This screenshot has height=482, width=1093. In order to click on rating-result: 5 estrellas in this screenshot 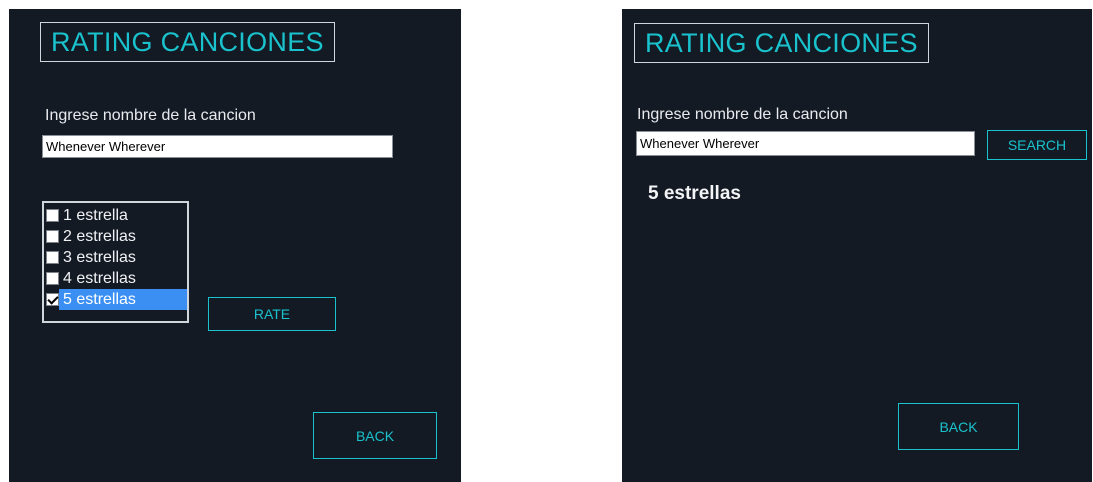, I will do `click(694, 193)`.